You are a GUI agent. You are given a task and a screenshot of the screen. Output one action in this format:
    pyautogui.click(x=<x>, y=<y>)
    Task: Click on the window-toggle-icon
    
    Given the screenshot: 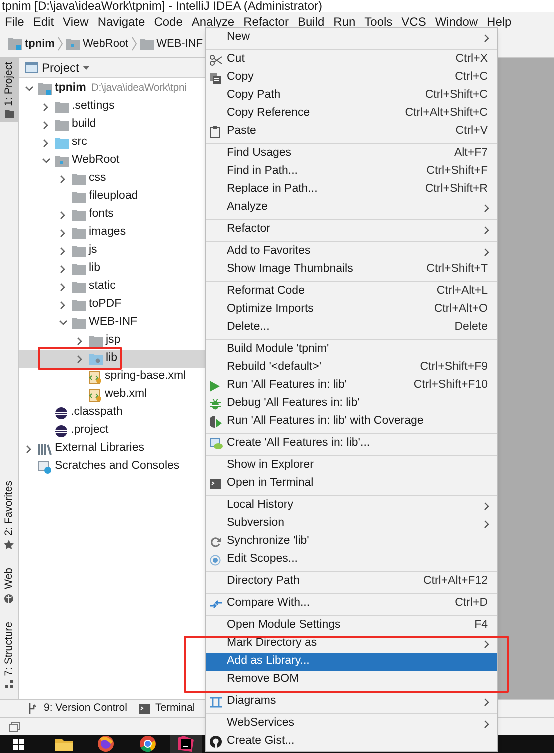 What is the action you would take?
    pyautogui.click(x=14, y=727)
    